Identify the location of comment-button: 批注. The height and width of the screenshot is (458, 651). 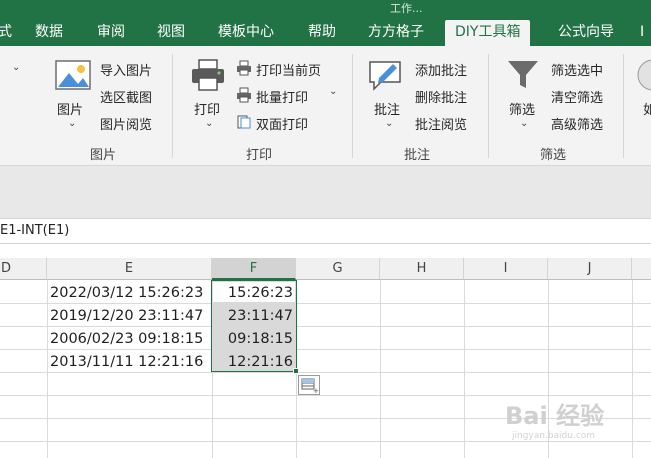
(387, 108).